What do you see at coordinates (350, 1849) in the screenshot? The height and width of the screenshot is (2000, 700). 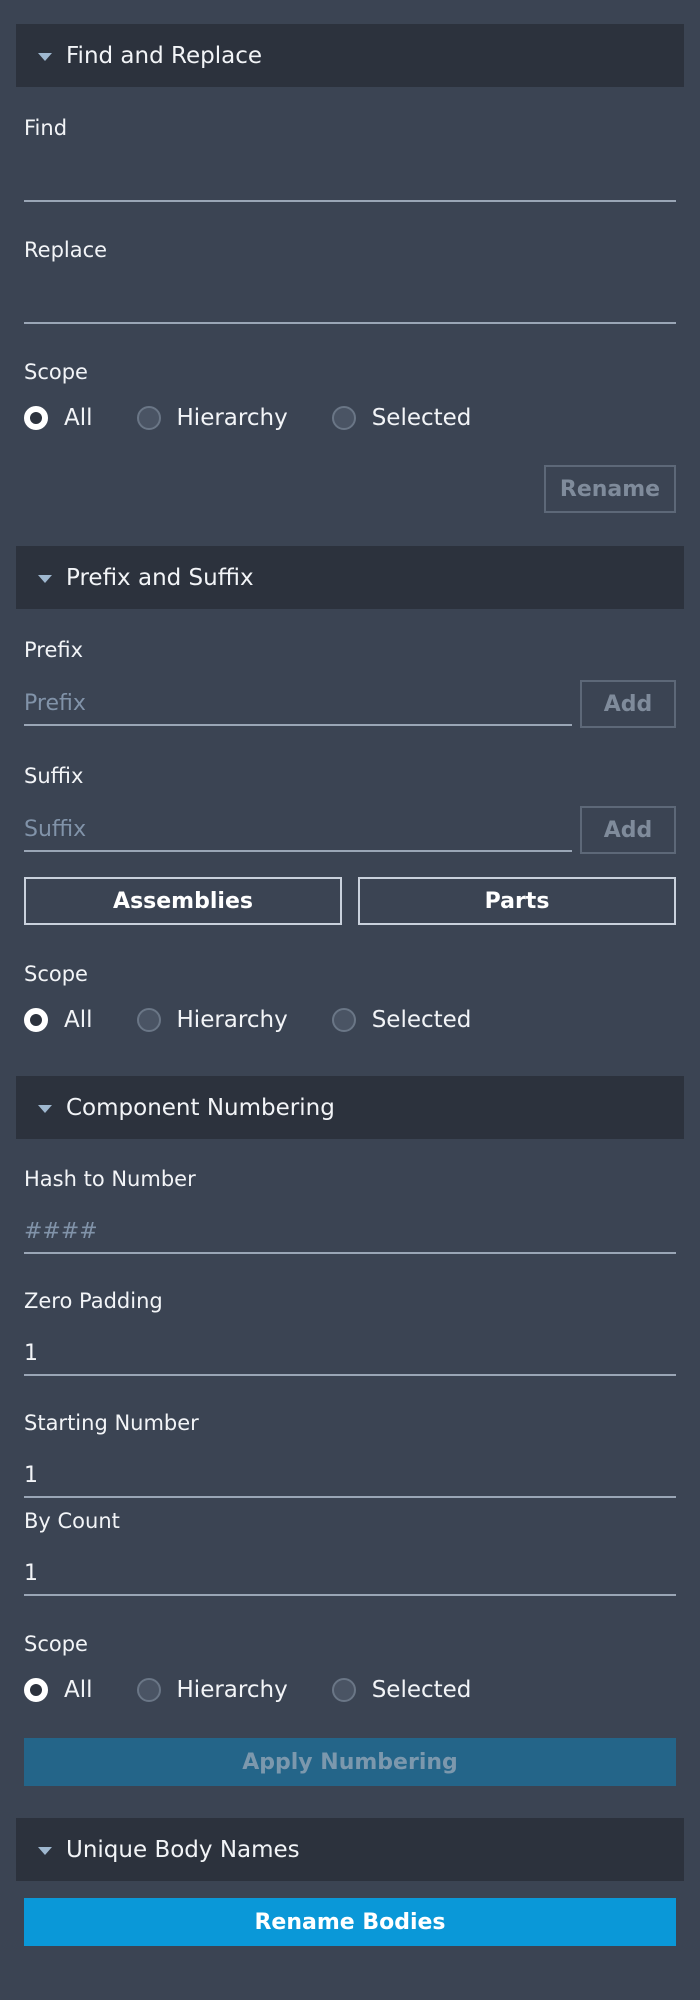 I see `unique-body-names-header: Unique Body Names` at bounding box center [350, 1849].